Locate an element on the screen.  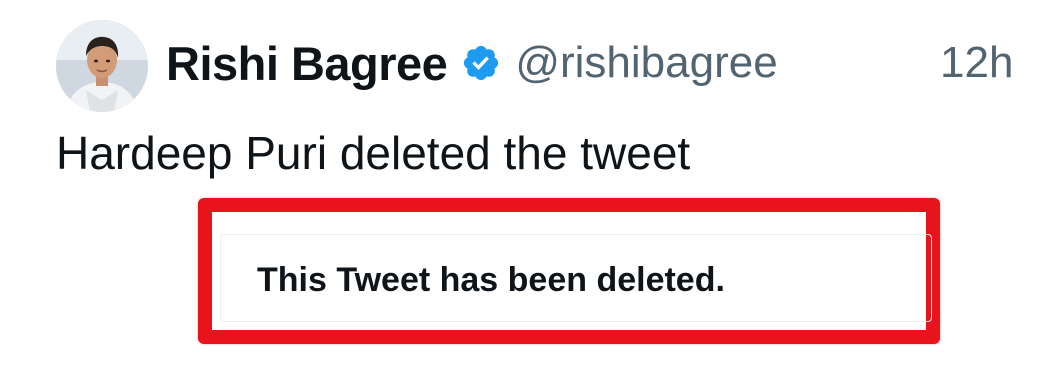
avatar-image is located at coordinates (102, 66).